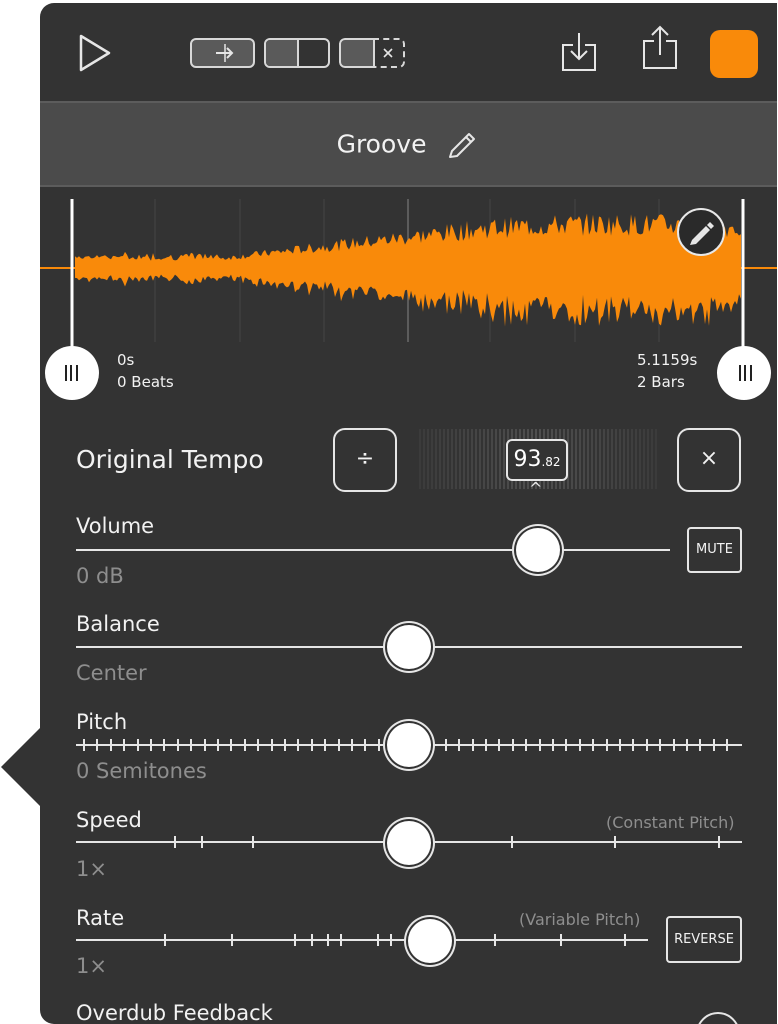  Describe the element at coordinates (373, 550) in the screenshot. I see `volume-track` at that location.